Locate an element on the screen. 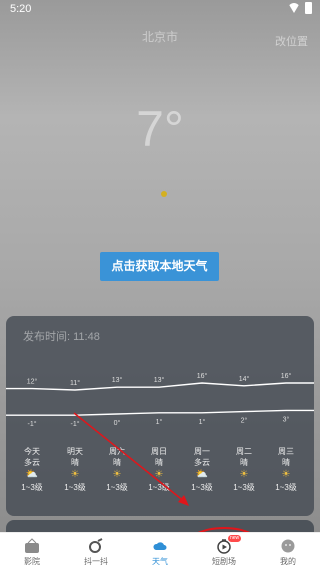 The width and height of the screenshot is (320, 568). weather-icon is located at coordinates (160, 546).